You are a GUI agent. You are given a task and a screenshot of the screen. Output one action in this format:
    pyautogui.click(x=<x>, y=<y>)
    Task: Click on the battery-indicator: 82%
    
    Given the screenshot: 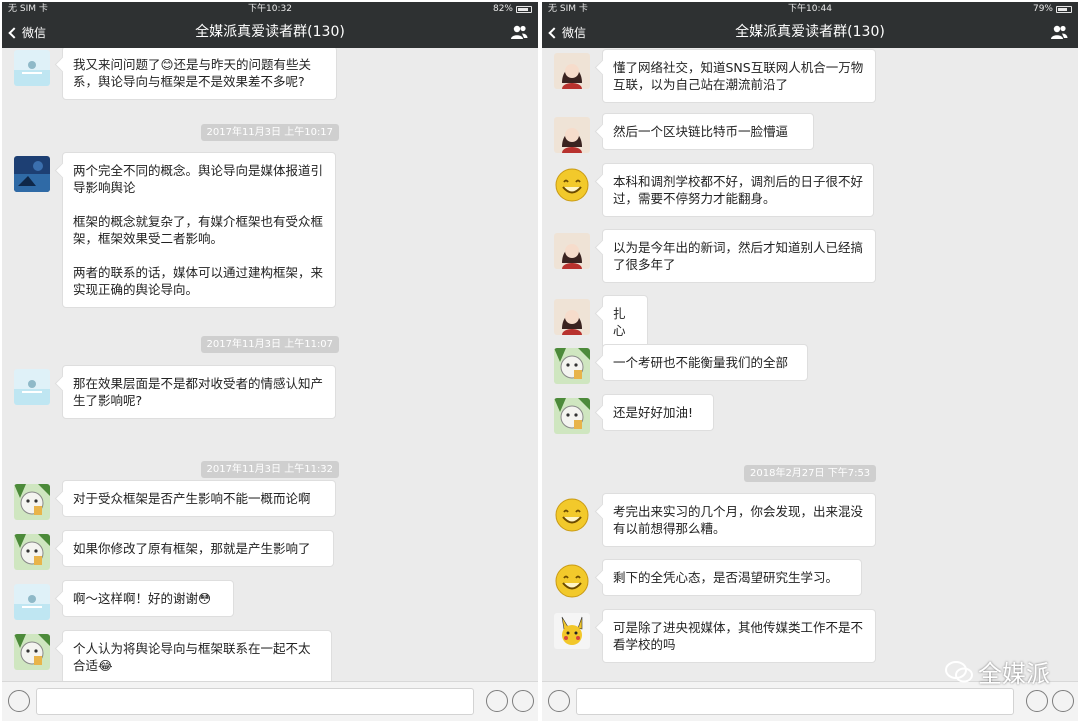 What is the action you would take?
    pyautogui.click(x=512, y=9)
    